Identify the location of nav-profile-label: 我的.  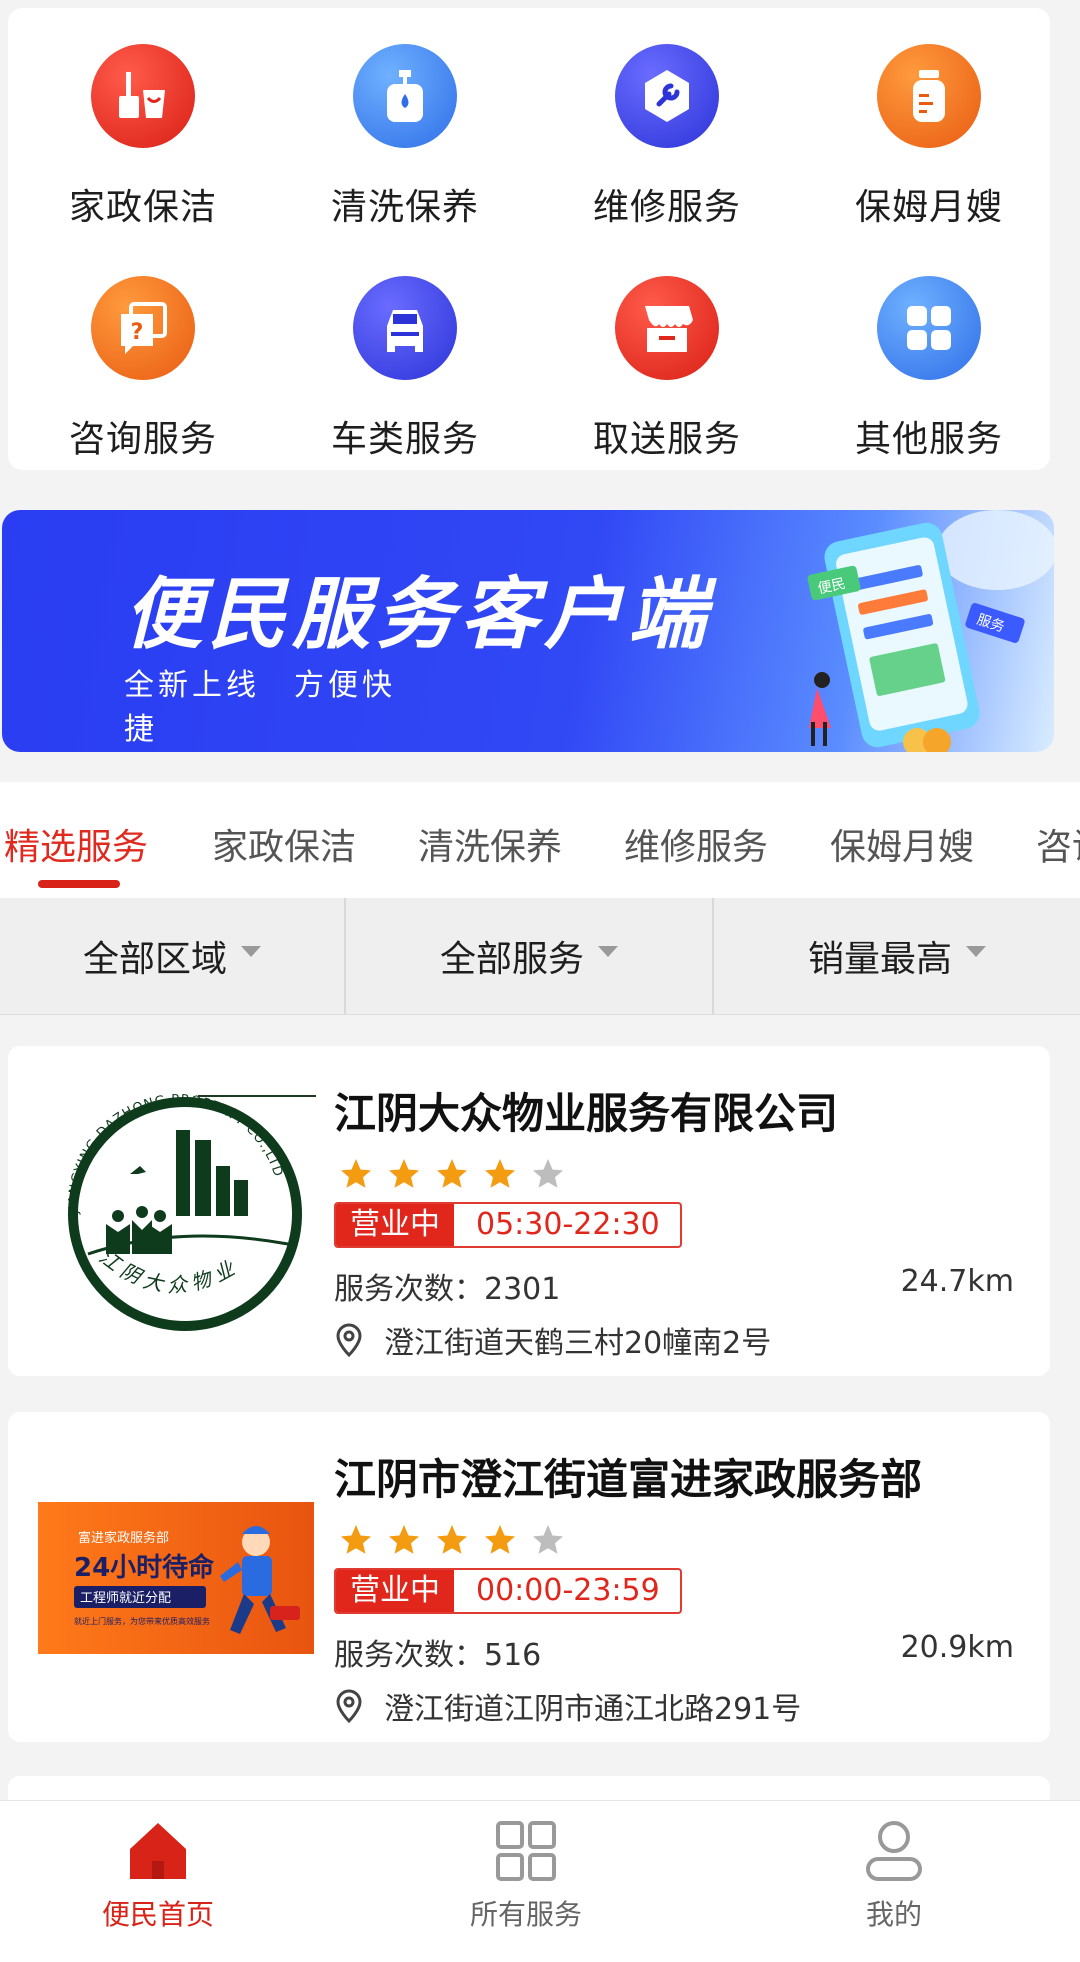
(893, 1914).